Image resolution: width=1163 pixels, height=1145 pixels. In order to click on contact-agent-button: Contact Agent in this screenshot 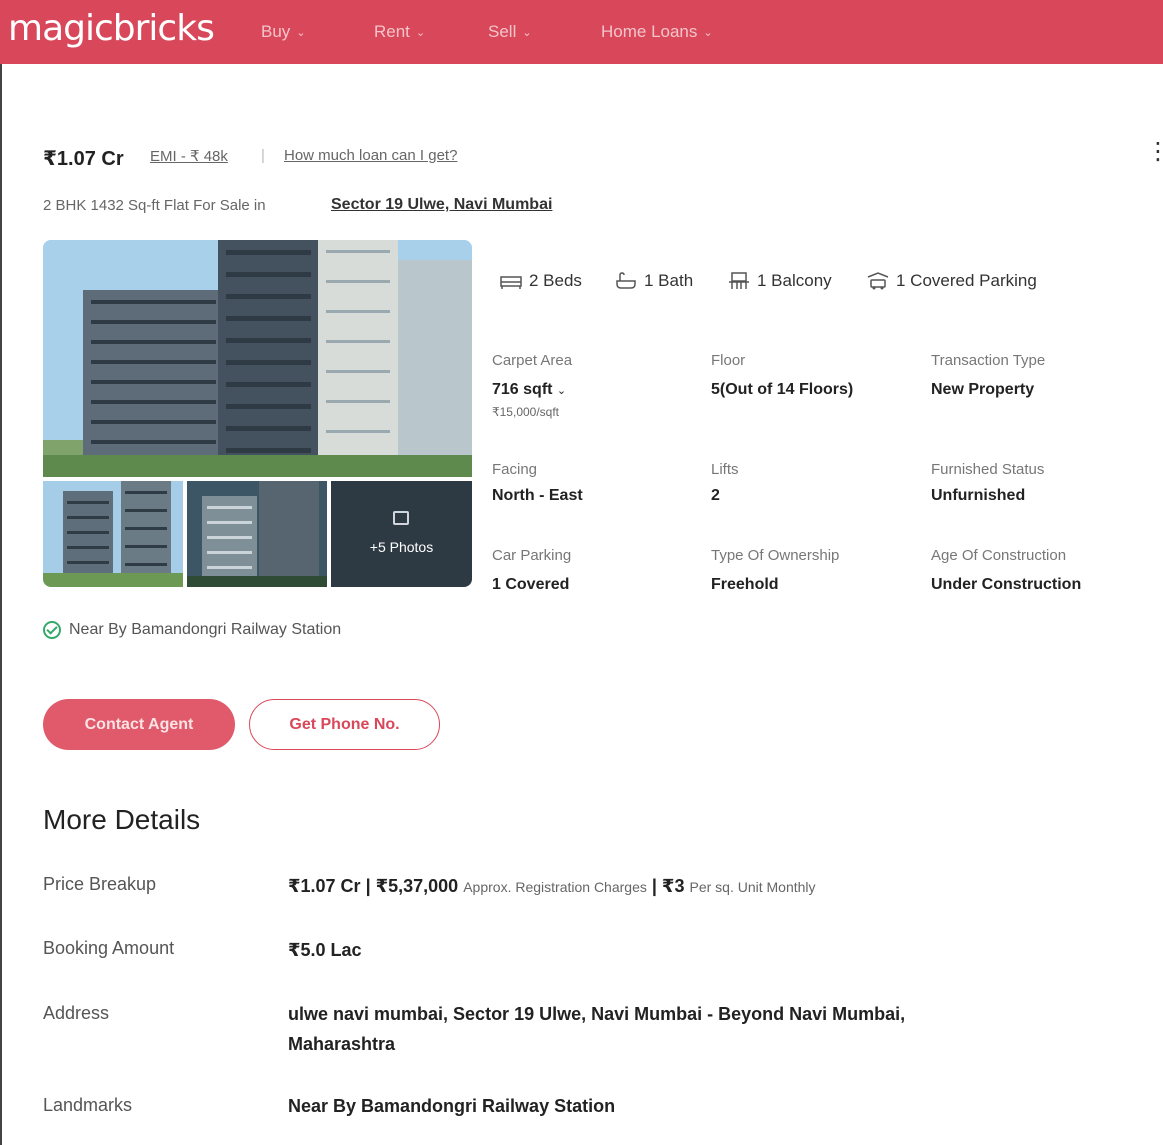, I will do `click(139, 724)`.